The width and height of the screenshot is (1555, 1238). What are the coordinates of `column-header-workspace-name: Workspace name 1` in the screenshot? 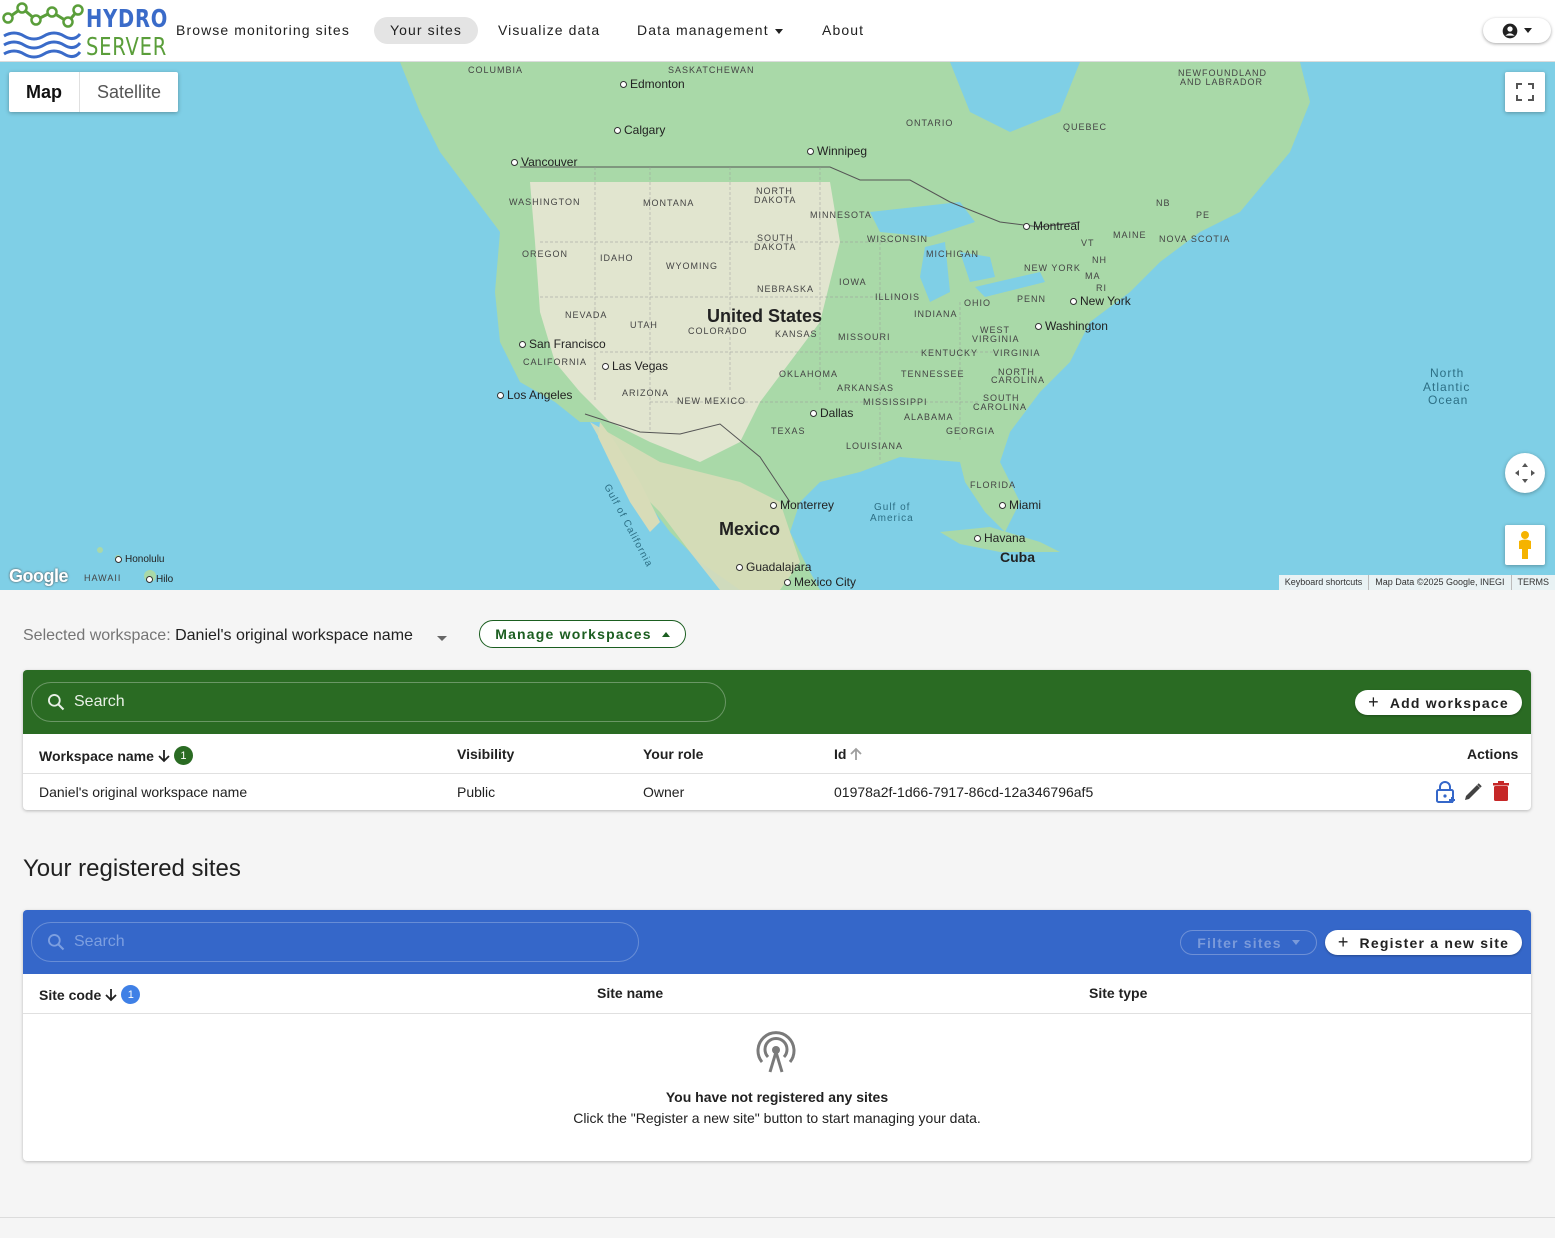 It's located at (116, 755).